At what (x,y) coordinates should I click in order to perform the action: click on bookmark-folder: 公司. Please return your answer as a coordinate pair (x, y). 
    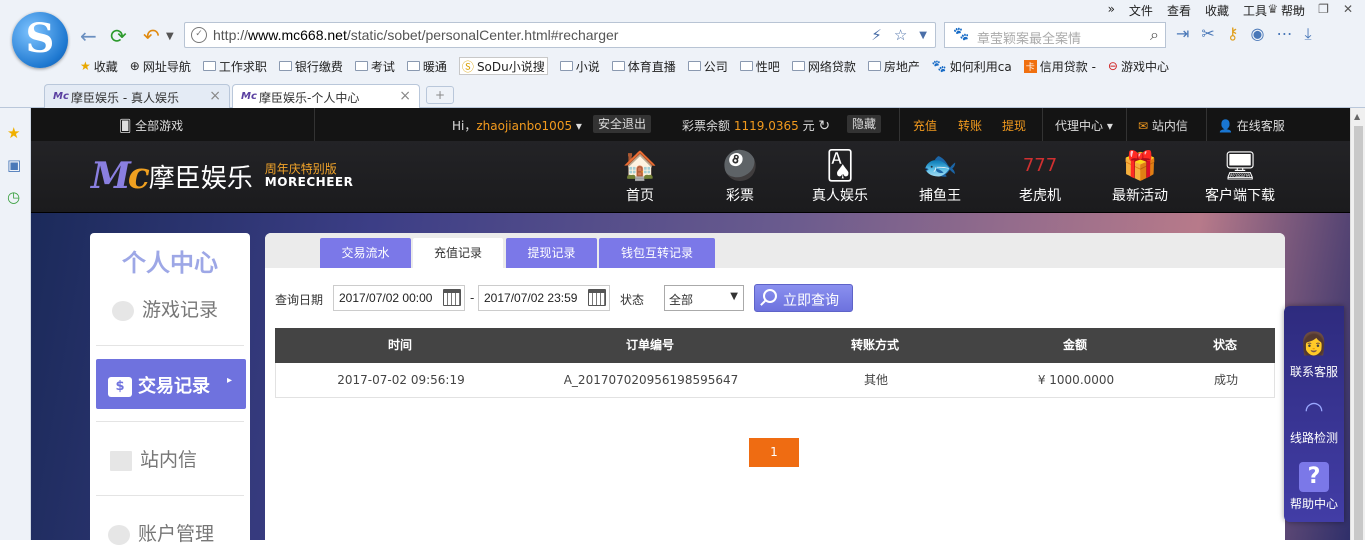
    Looking at the image, I should click on (707, 66).